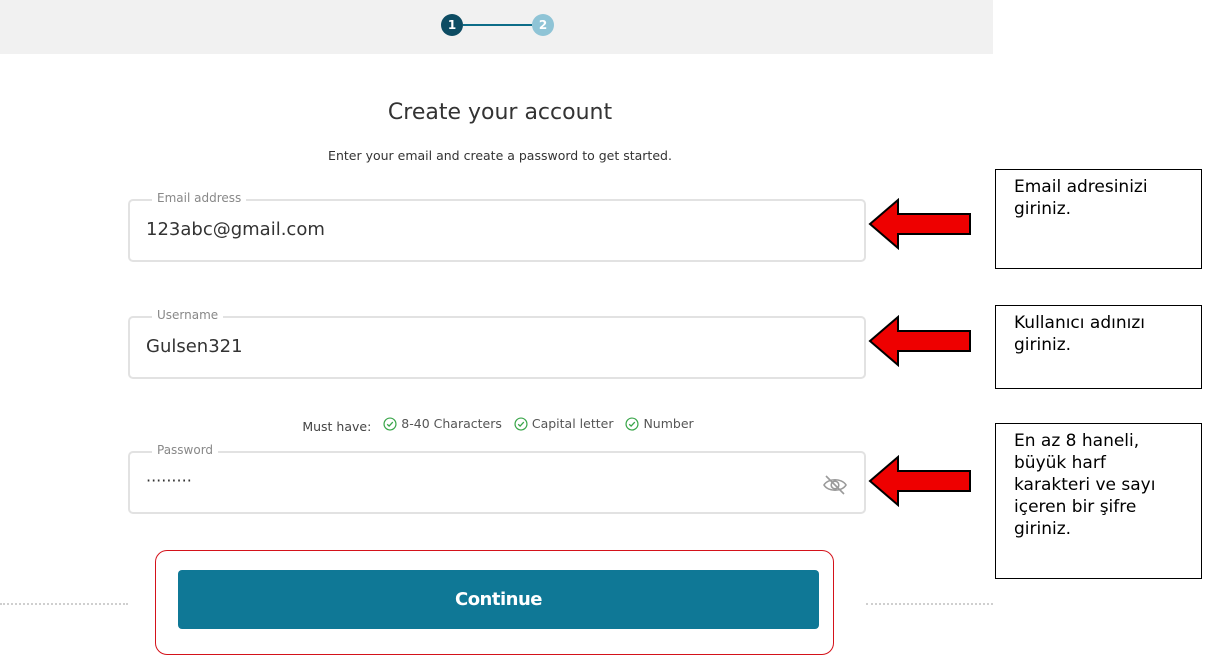  I want to click on step-1-indicator: 1, so click(452, 25).